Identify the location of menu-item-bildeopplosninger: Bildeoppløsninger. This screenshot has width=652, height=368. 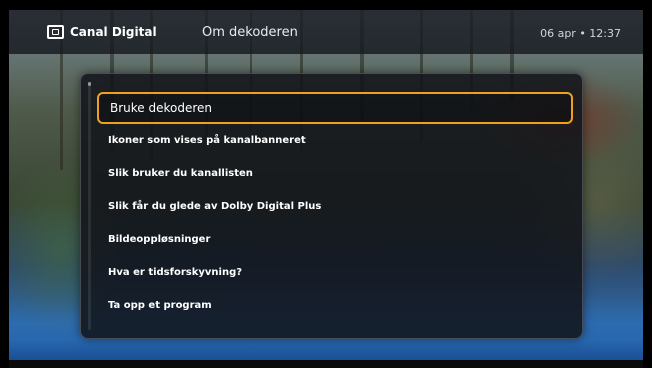
(336, 239).